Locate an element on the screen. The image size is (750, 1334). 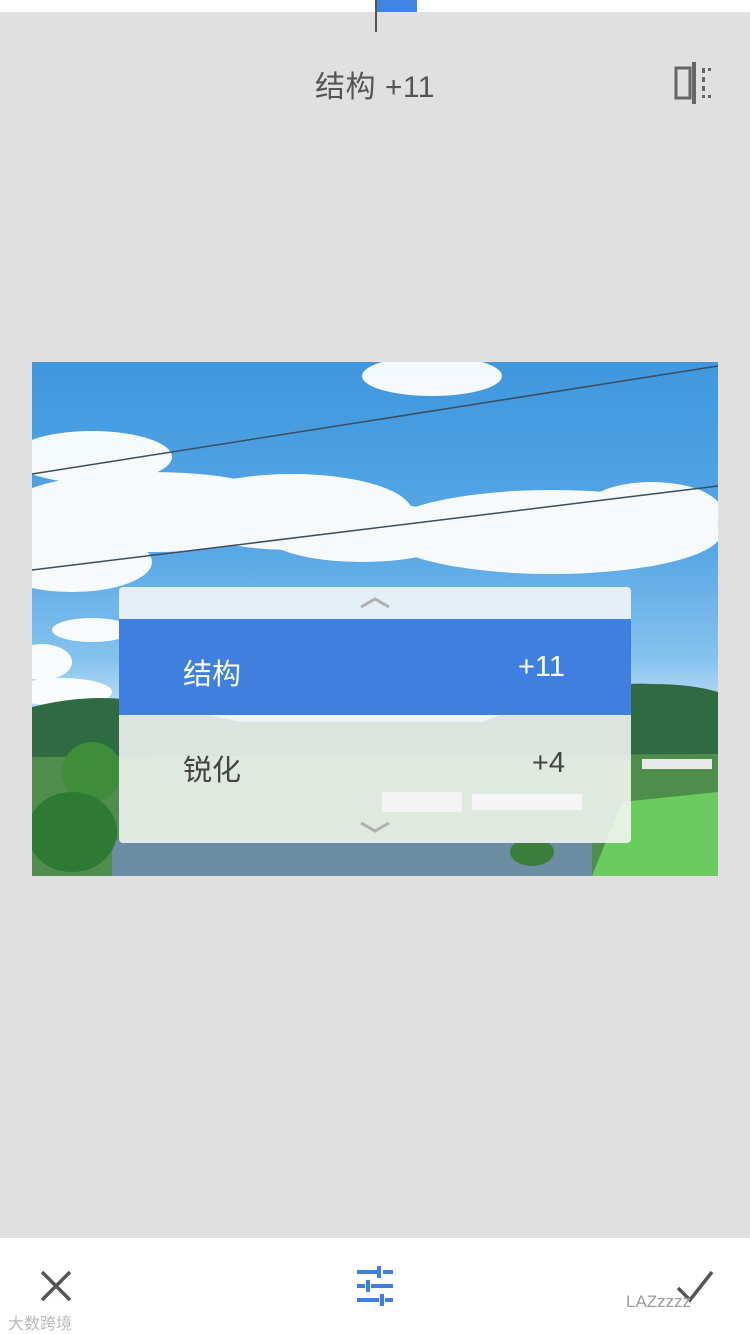
bottom-toolbar is located at coordinates (375, 1286).